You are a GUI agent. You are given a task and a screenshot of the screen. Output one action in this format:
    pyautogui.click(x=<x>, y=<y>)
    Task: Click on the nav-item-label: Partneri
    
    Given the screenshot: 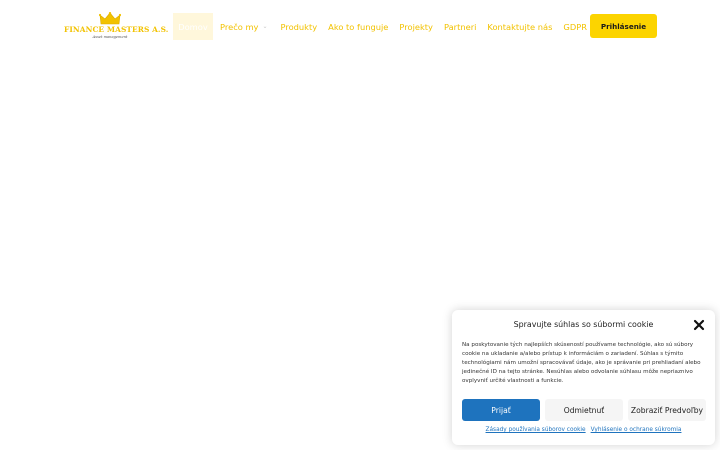 What is the action you would take?
    pyautogui.click(x=460, y=26)
    